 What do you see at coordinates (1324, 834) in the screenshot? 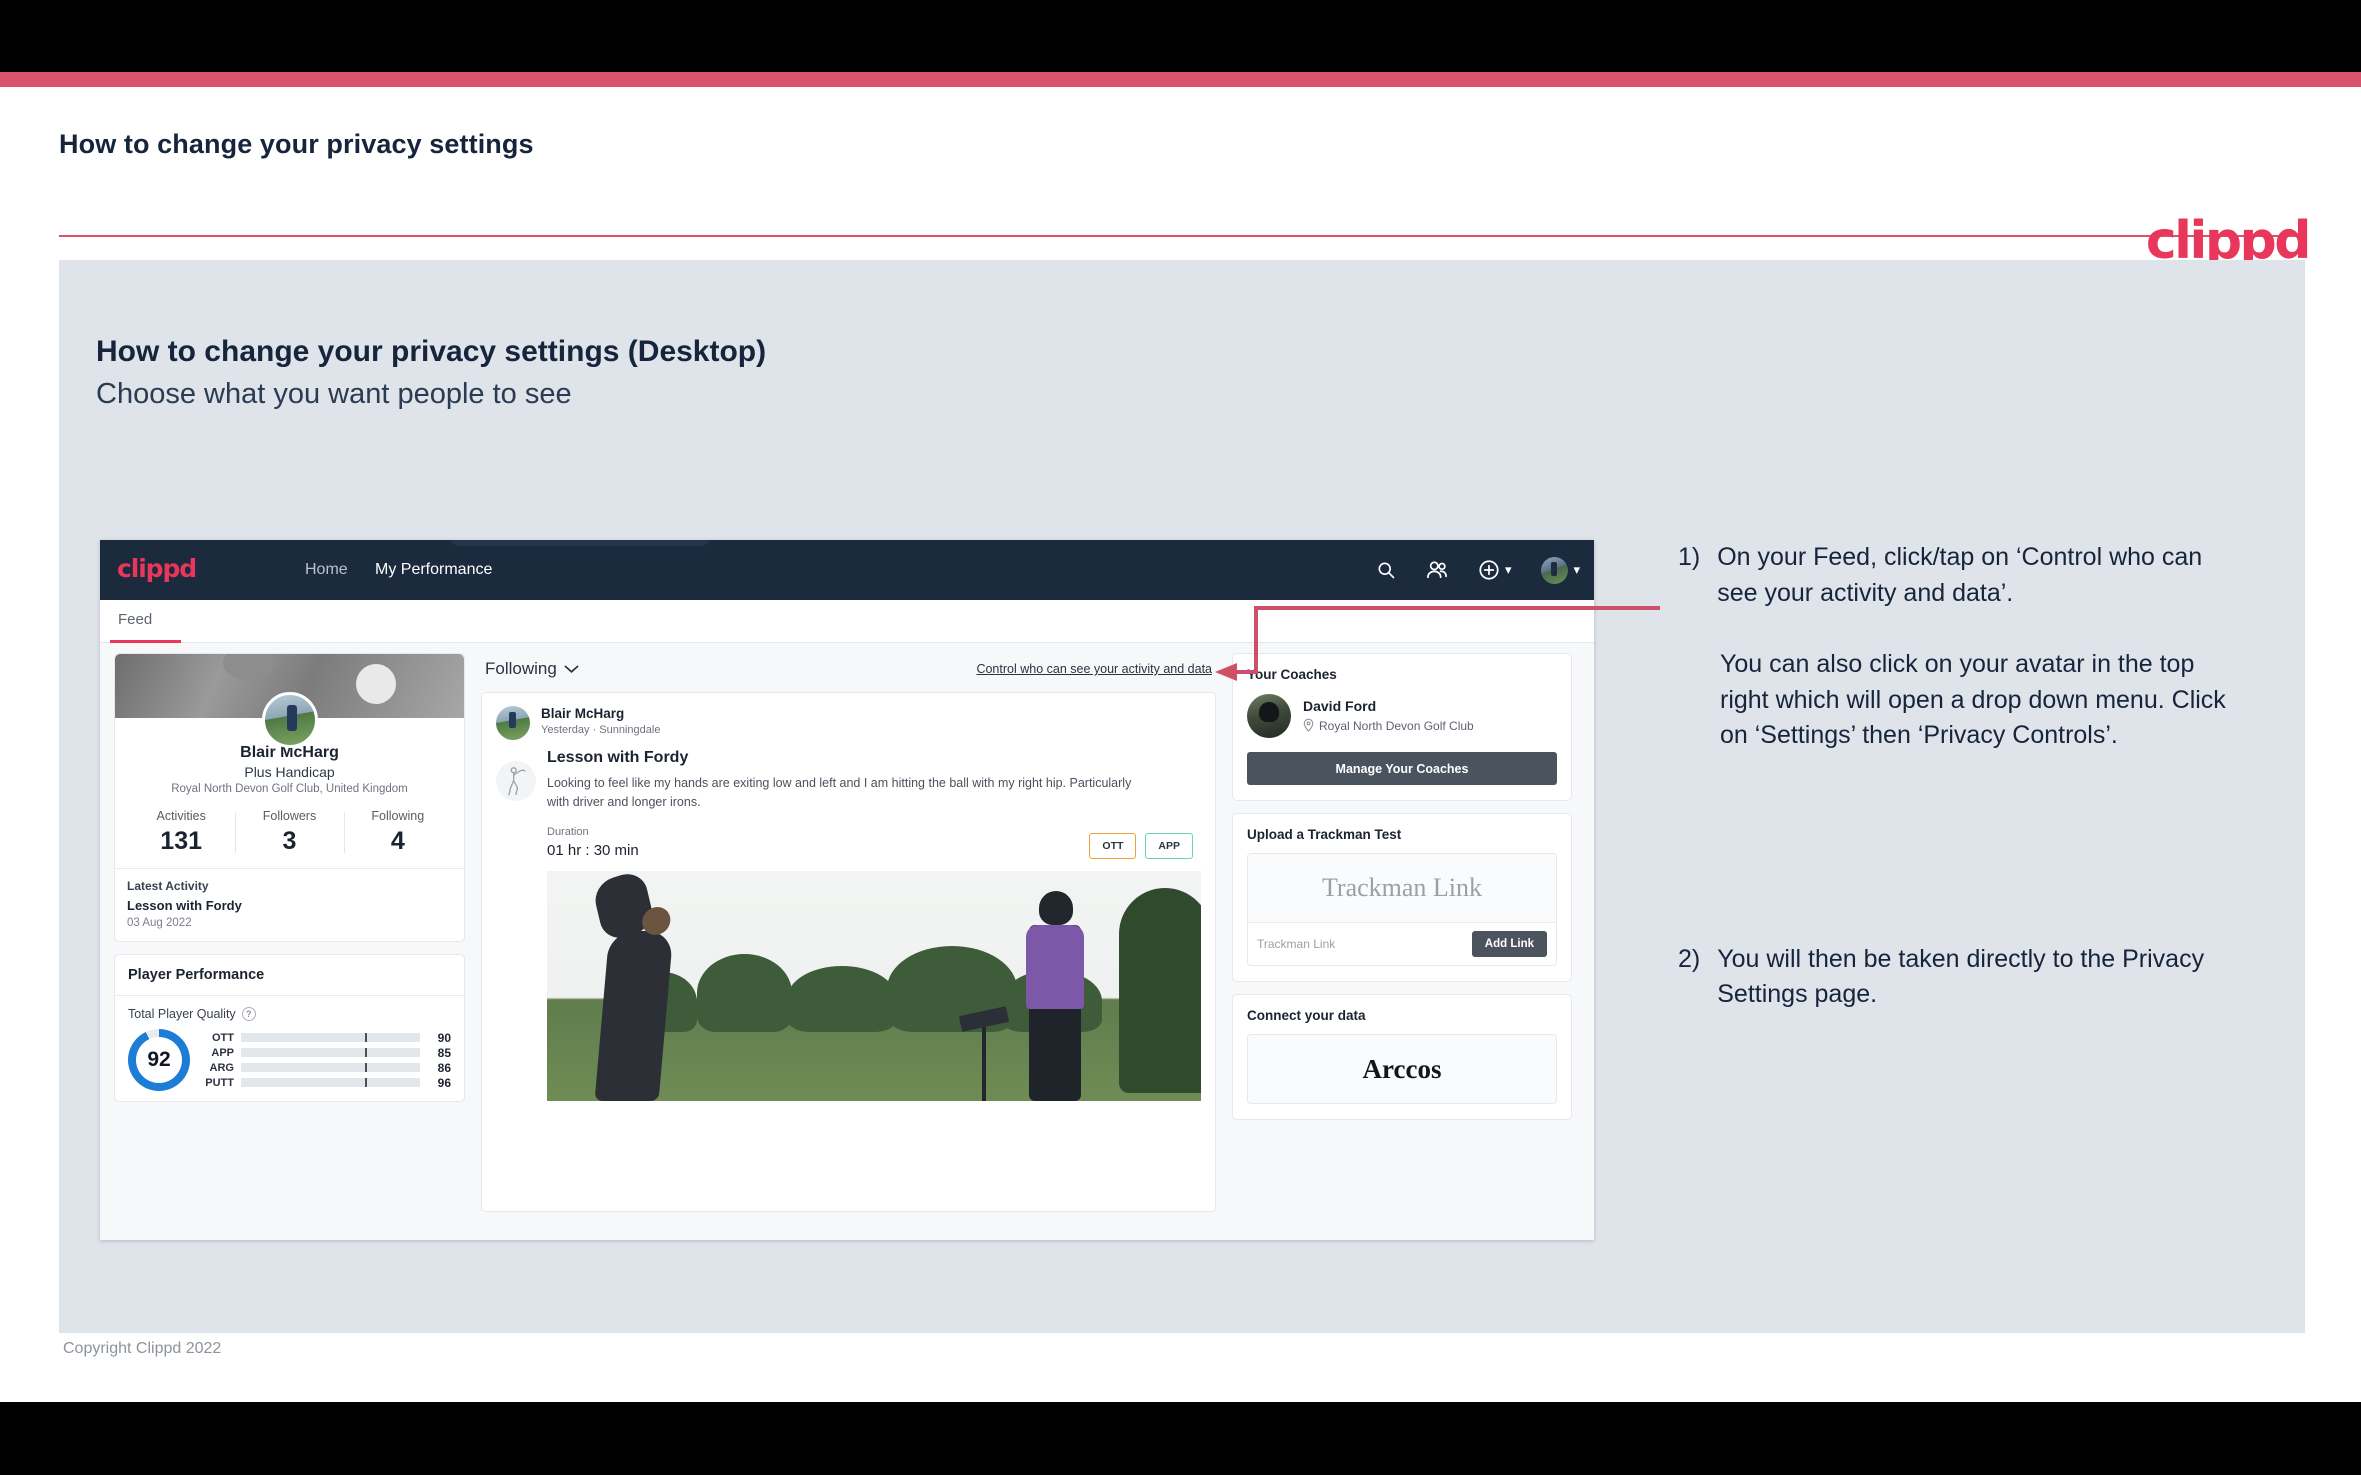
I see `trackman-title: Upload a Trackman Test` at bounding box center [1324, 834].